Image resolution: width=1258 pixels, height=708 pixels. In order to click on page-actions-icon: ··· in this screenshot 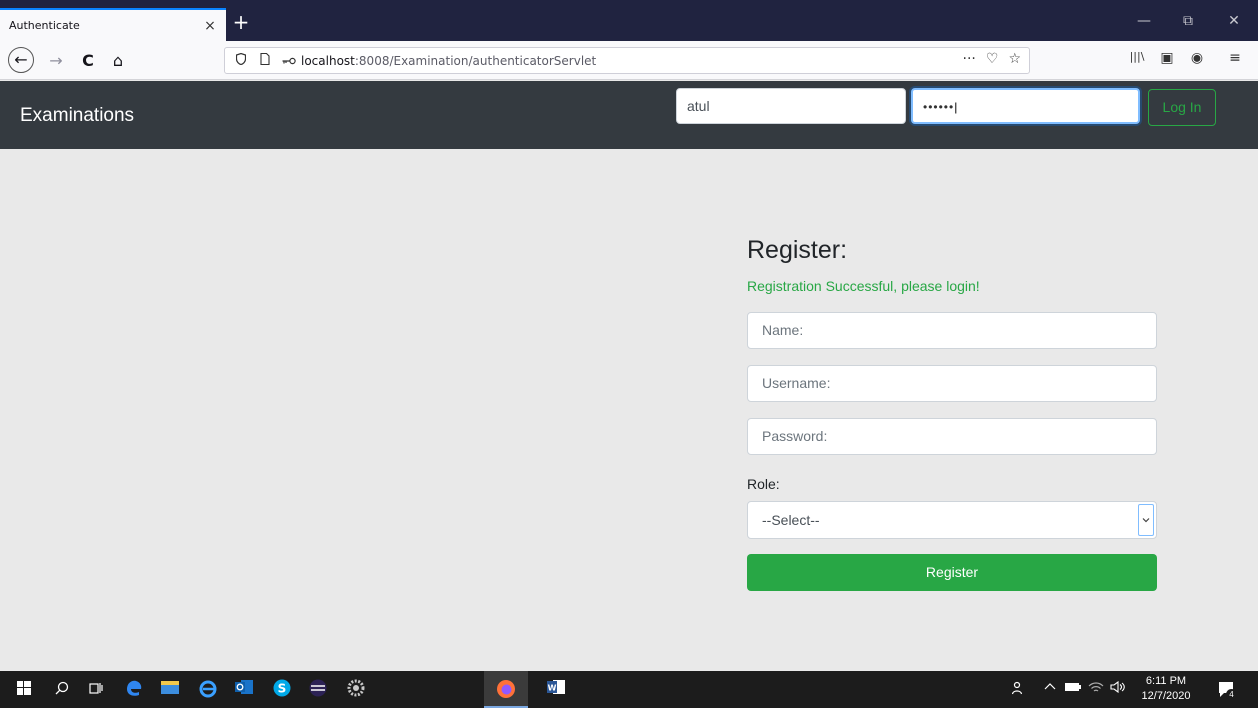, I will do `click(969, 59)`.